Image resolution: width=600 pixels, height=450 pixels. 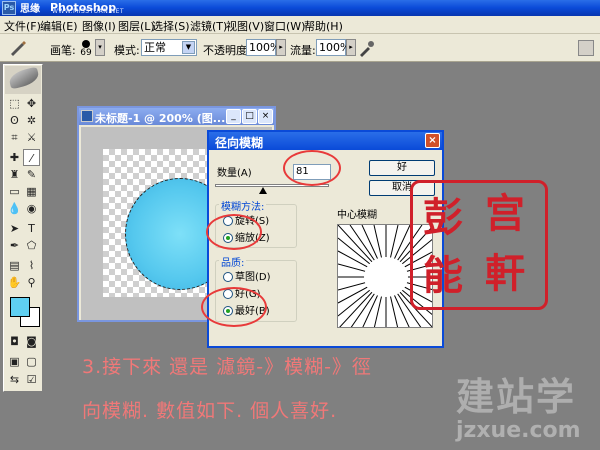 What do you see at coordinates (303, 50) in the screenshot?
I see `flow-label: 流量:` at bounding box center [303, 50].